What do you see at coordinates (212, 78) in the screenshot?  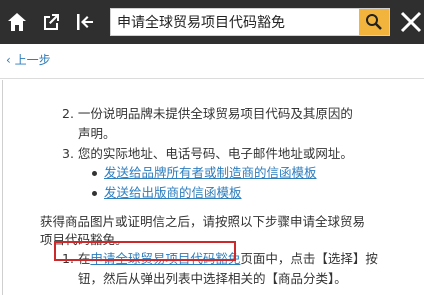 I see `divider` at bounding box center [212, 78].